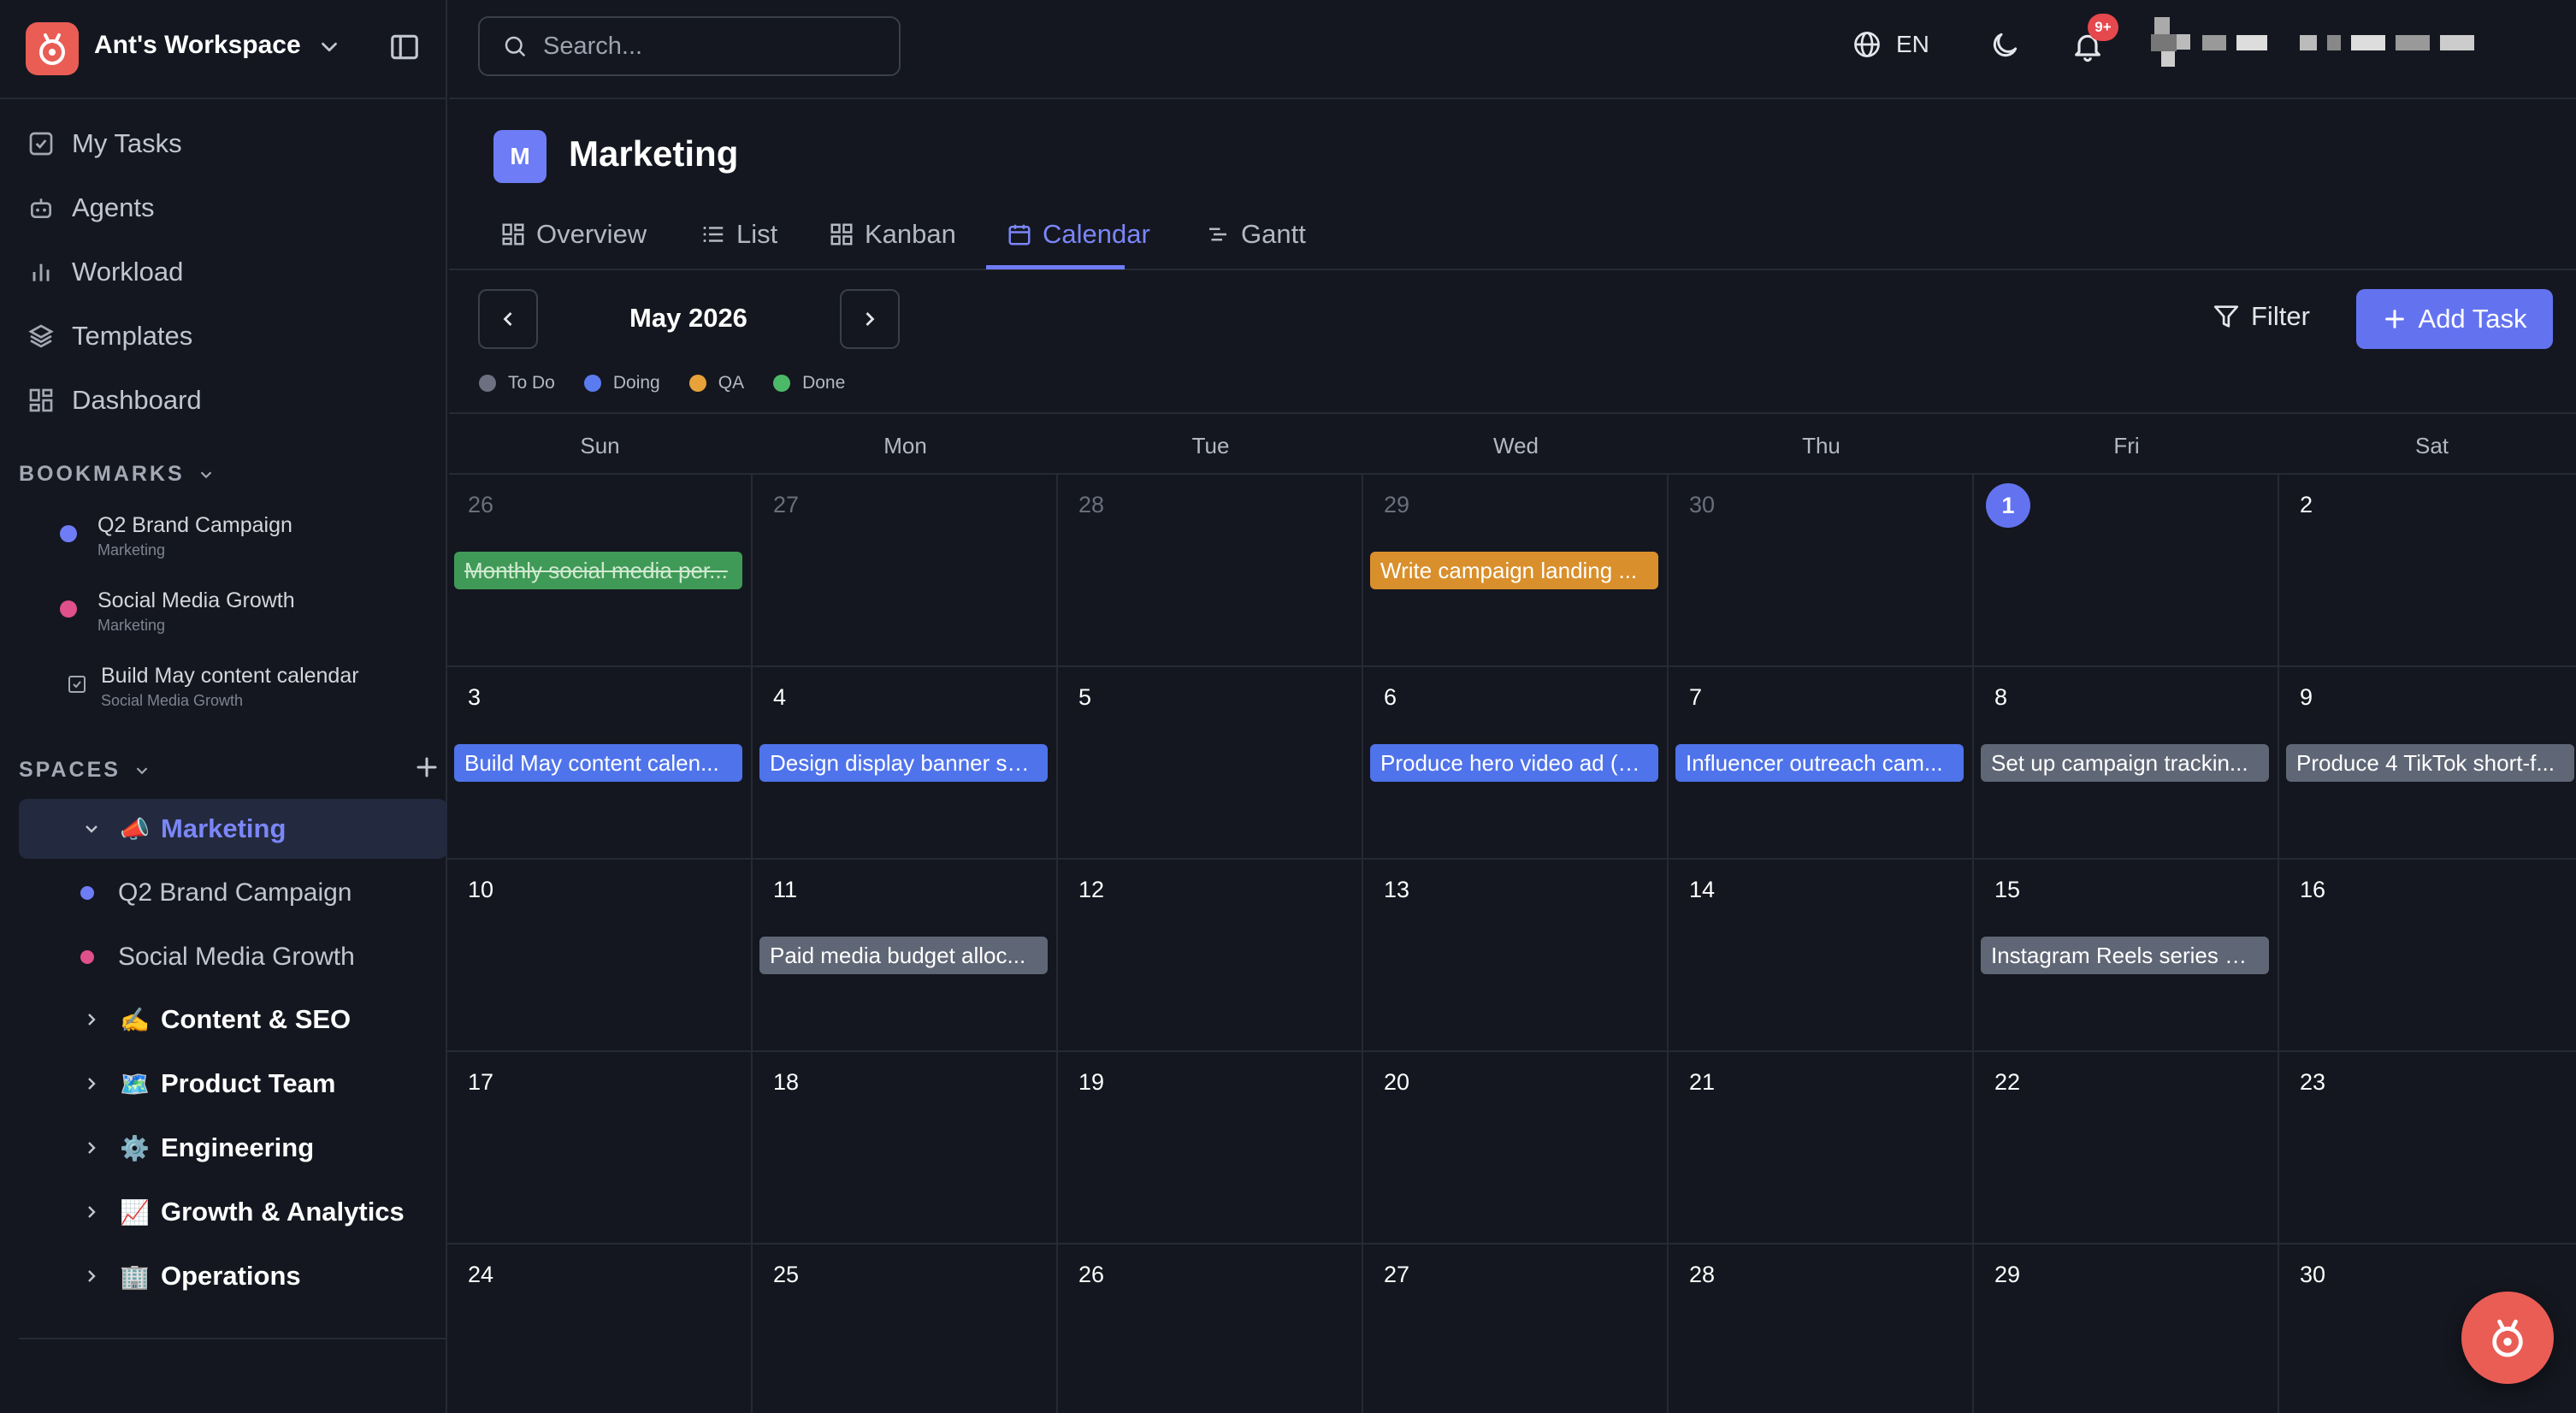 The height and width of the screenshot is (1413, 2576). I want to click on space-name: Operations, so click(231, 1276).